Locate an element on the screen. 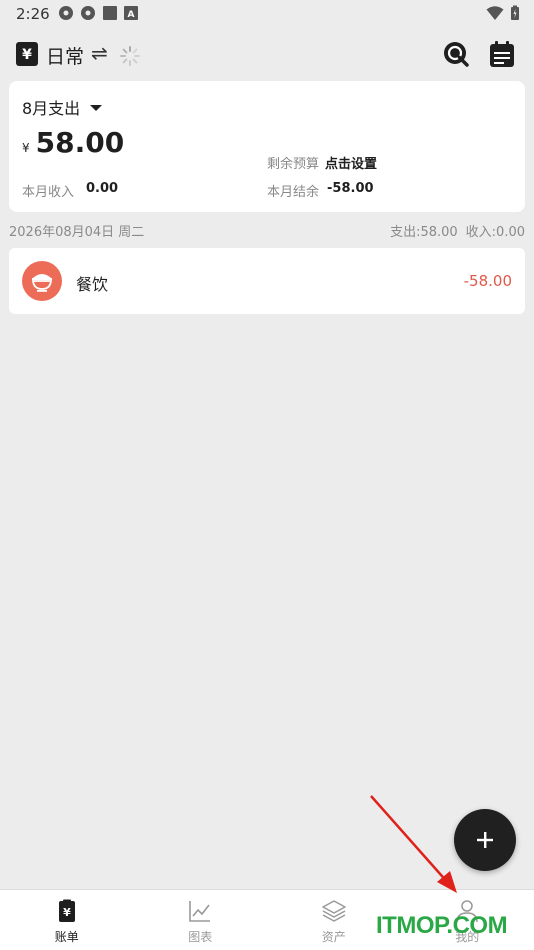 The image size is (534, 950). day-expense-total: 支出:58.00 is located at coordinates (424, 232).